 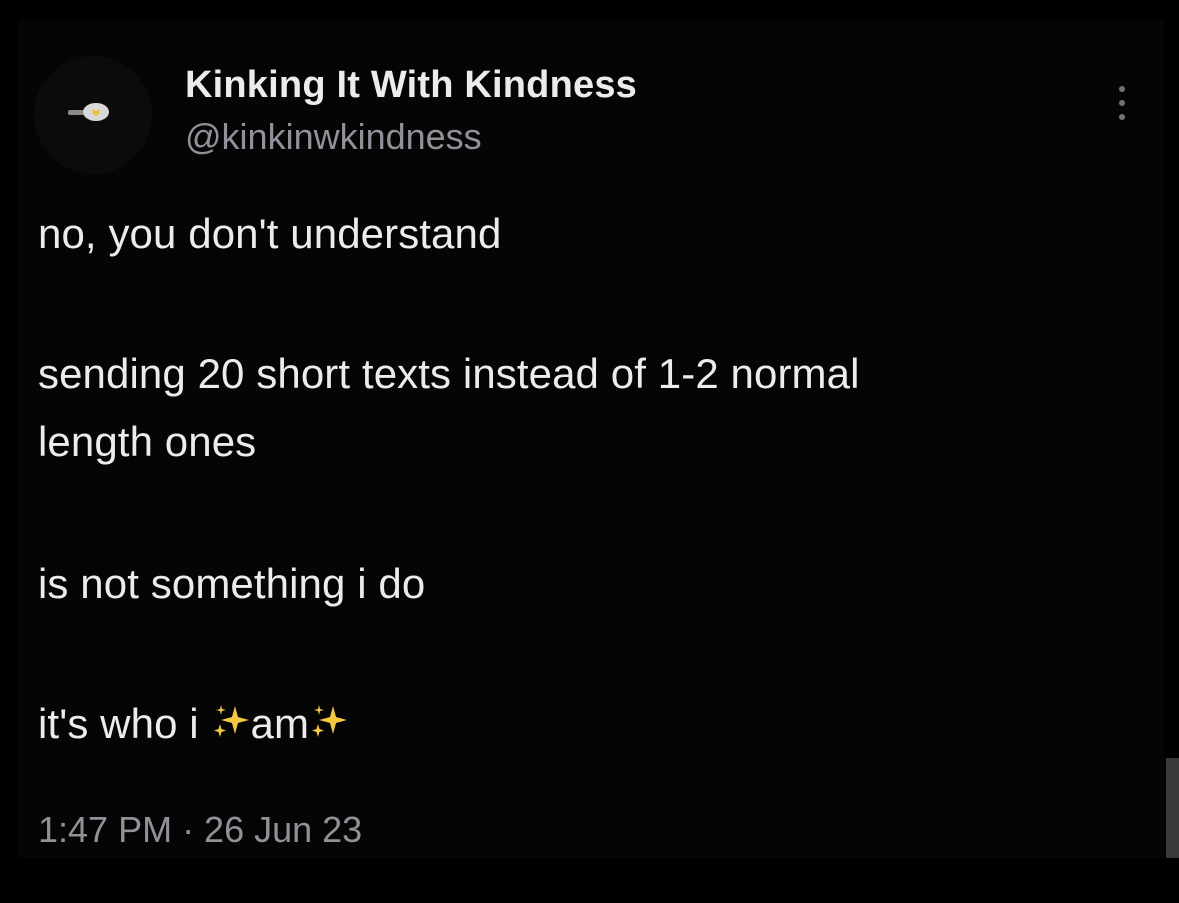 I want to click on lightbulb-heart-icon, so click(x=93, y=115).